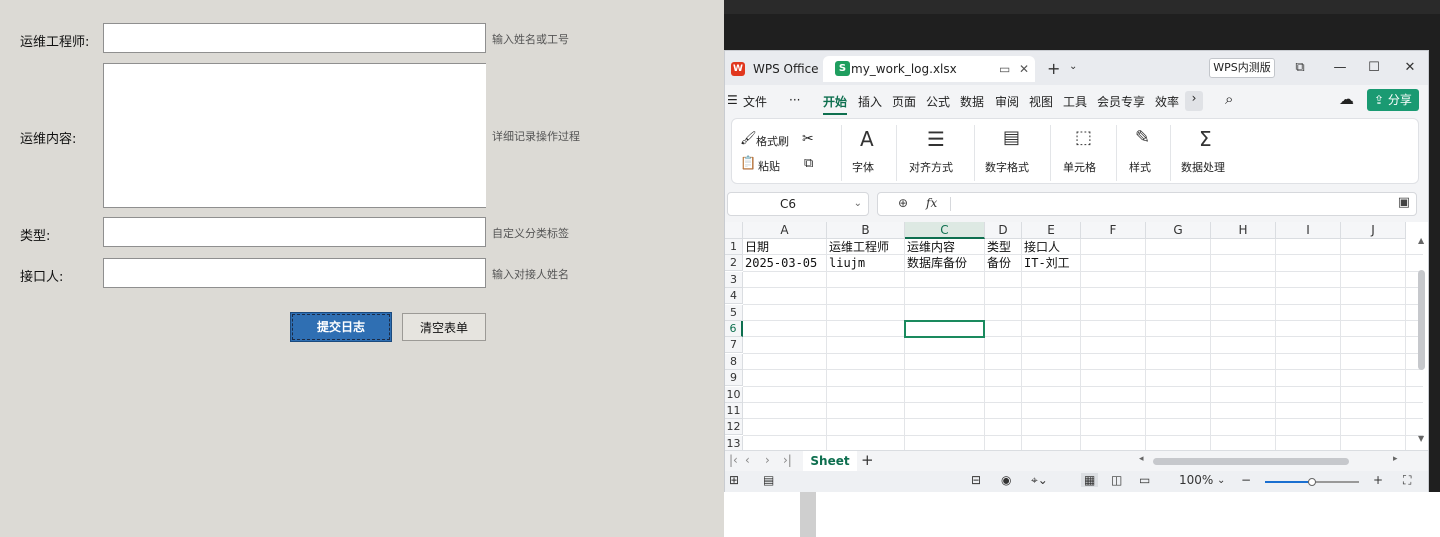 Image resolution: width=1440 pixels, height=537 pixels. I want to click on paste-button: 粘贴, so click(769, 166).